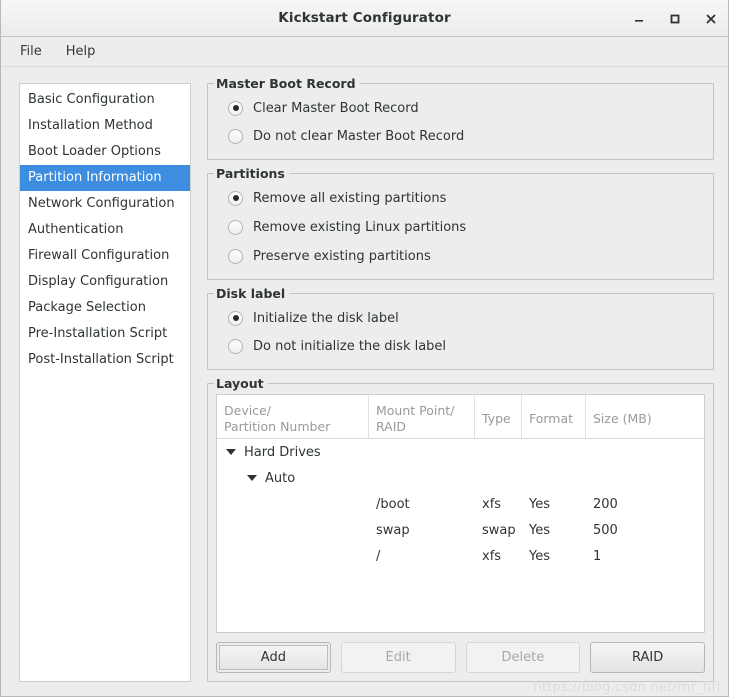 The width and height of the screenshot is (729, 697). I want to click on column-header-size: Size (MB), so click(645, 416).